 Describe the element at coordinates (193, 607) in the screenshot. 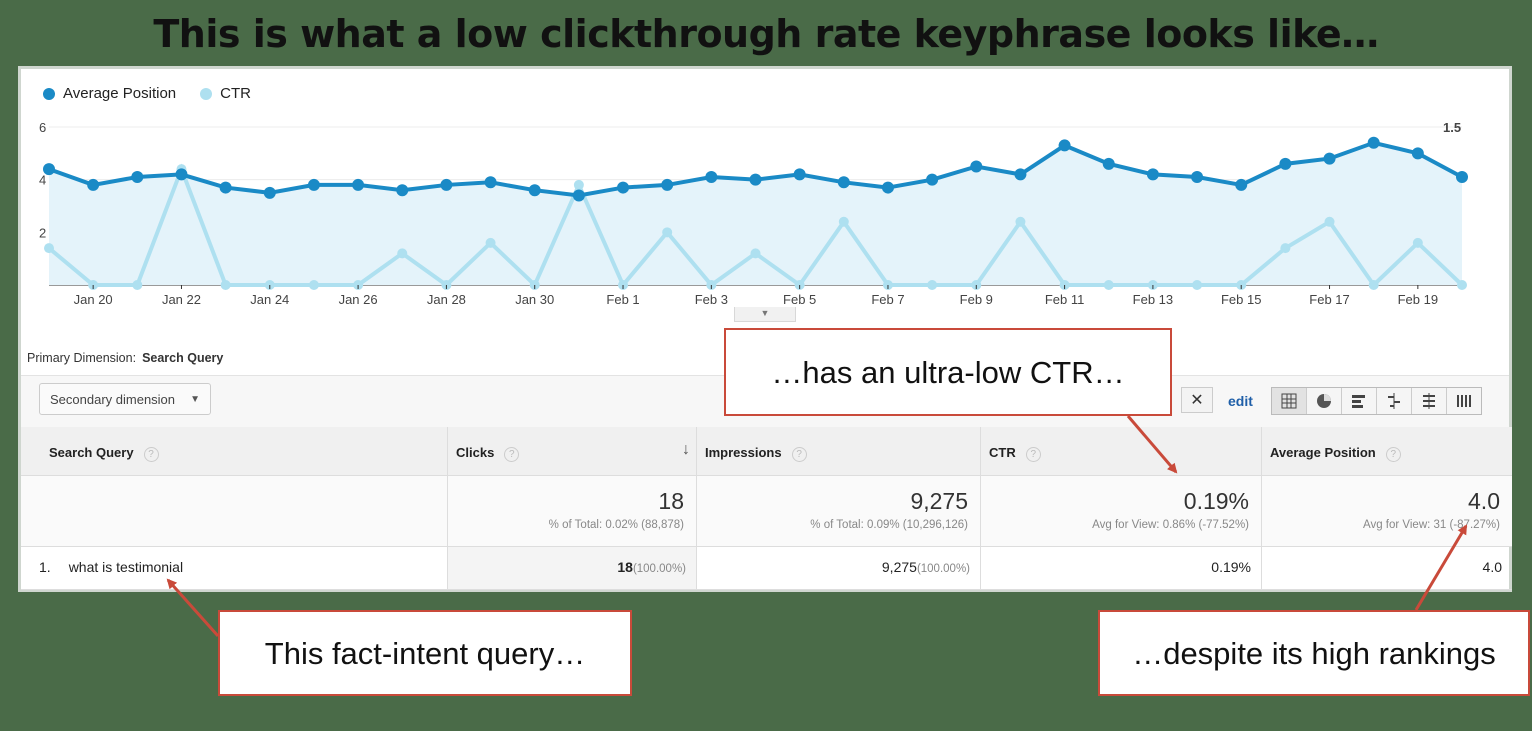

I see `query-arrow` at that location.